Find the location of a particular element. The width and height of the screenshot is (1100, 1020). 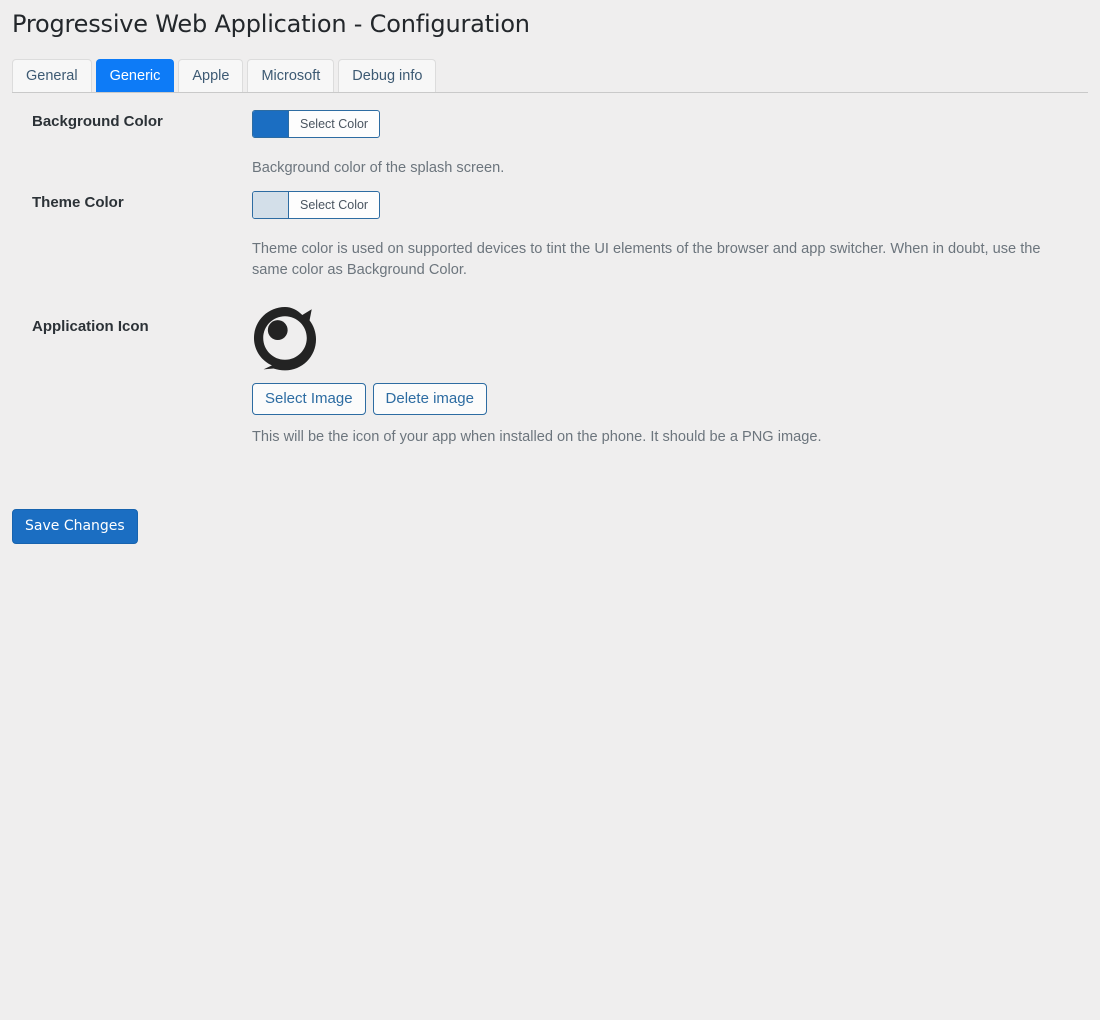

delete-image-button: Delete image is located at coordinates (429, 399).